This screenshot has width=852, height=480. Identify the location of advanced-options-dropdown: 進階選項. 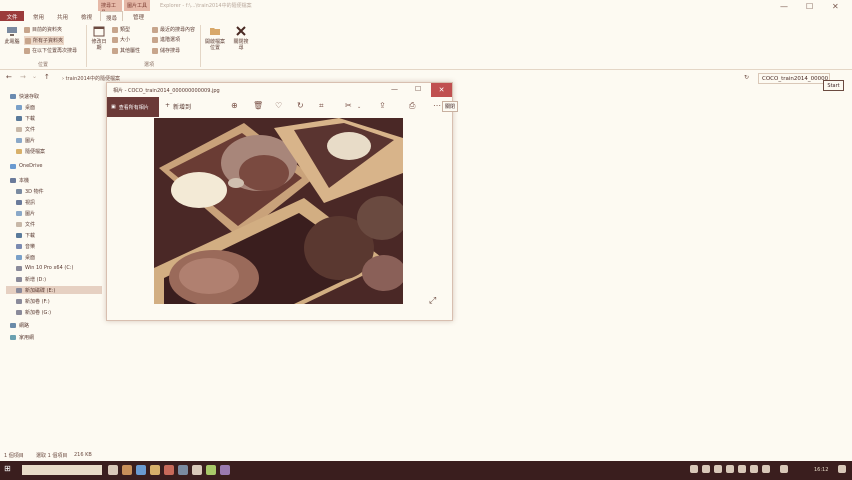
(166, 39).